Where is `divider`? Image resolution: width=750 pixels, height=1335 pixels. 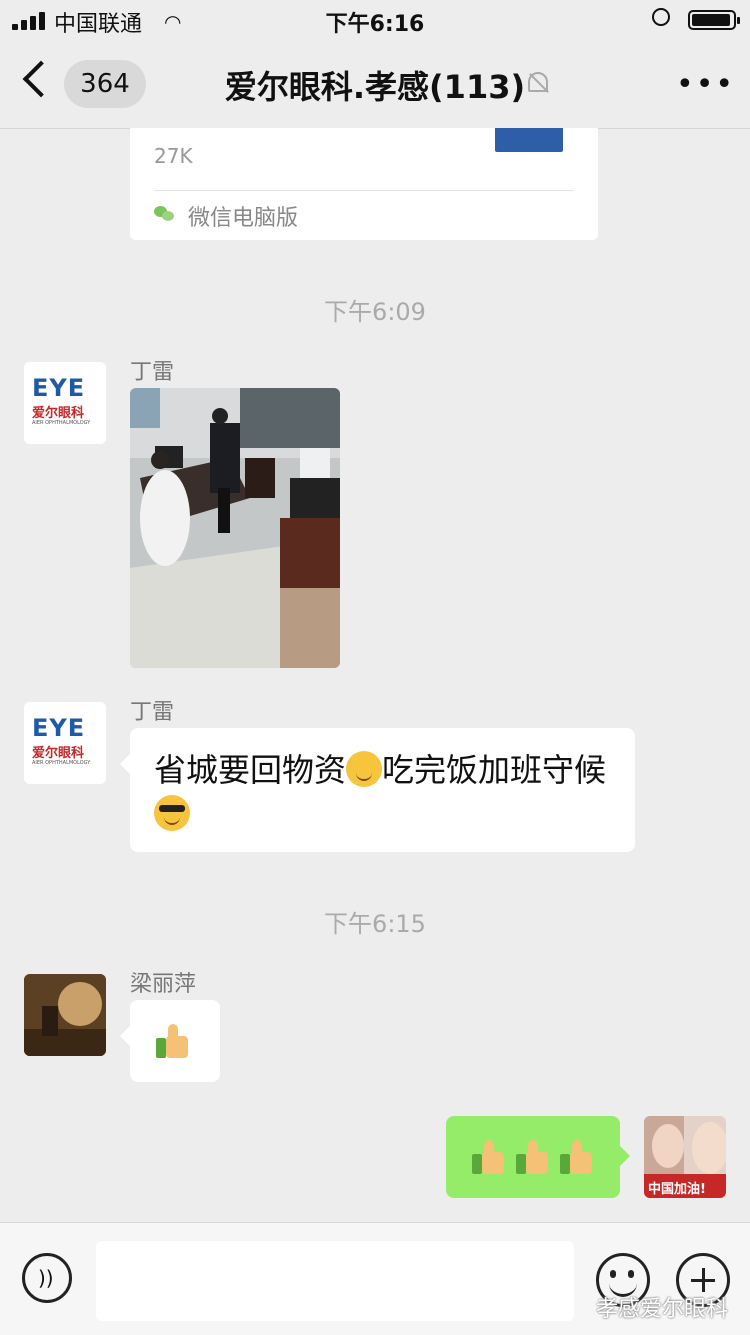
divider is located at coordinates (364, 190).